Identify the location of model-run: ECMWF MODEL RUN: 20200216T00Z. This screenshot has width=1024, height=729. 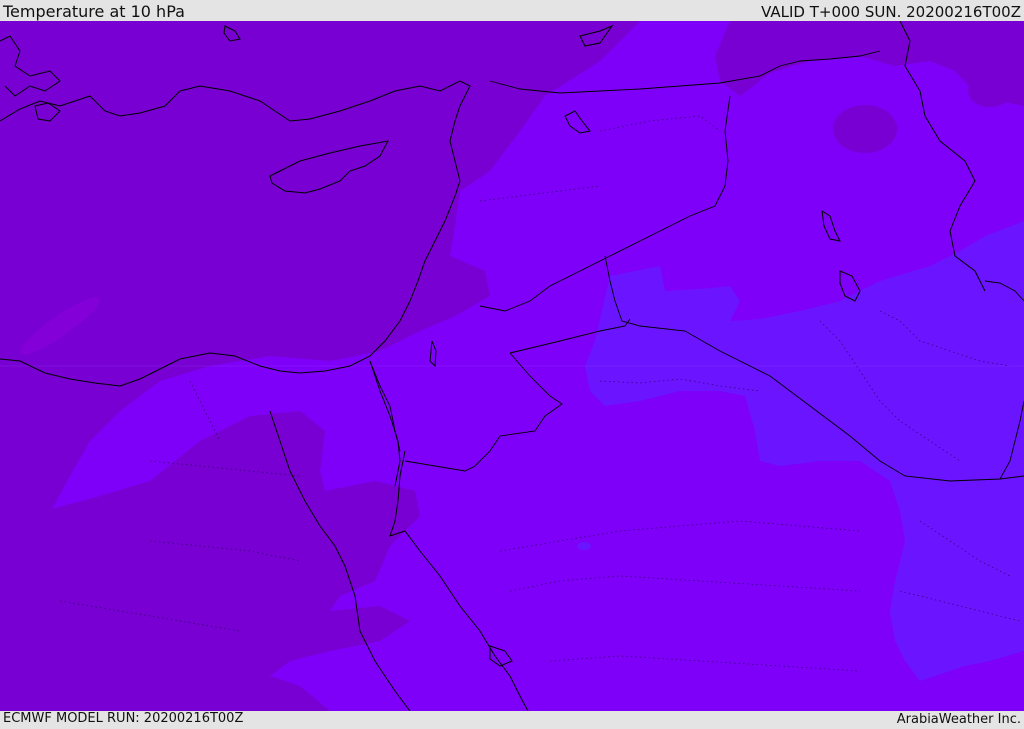
(123, 718).